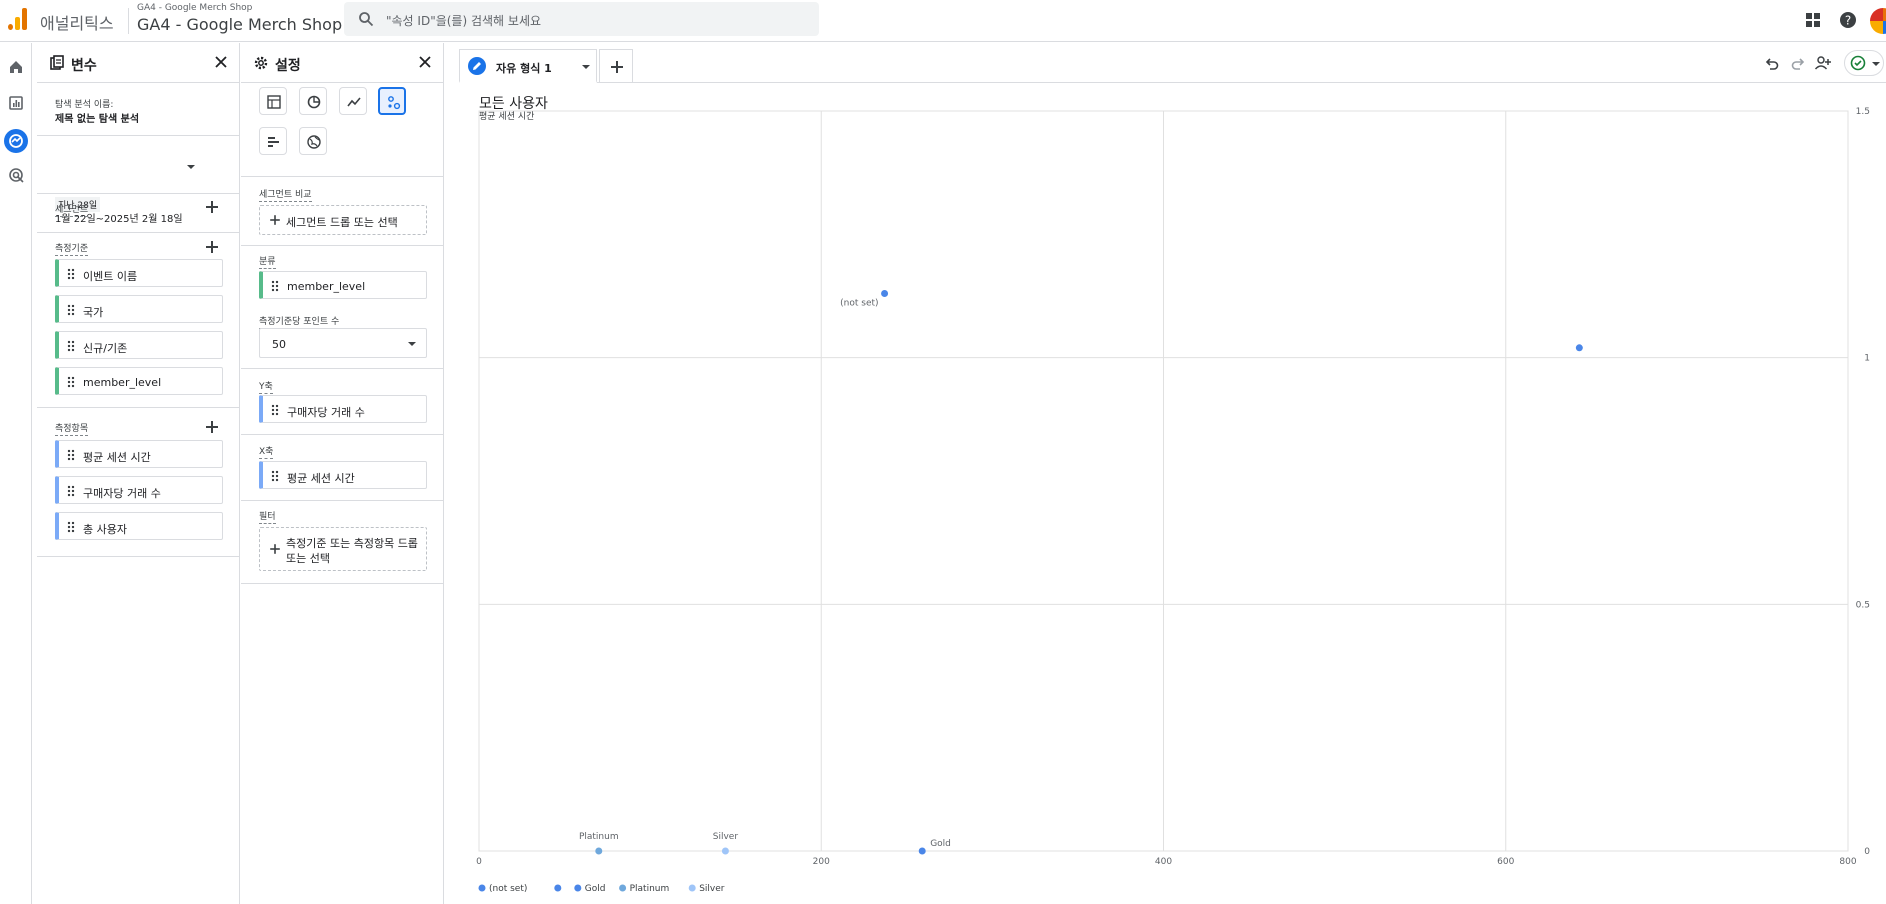 This screenshot has width=1886, height=904. Describe the element at coordinates (343, 220) in the screenshot. I see `segment-drop-zone: 세그먼트 드롭 또는 선택` at that location.